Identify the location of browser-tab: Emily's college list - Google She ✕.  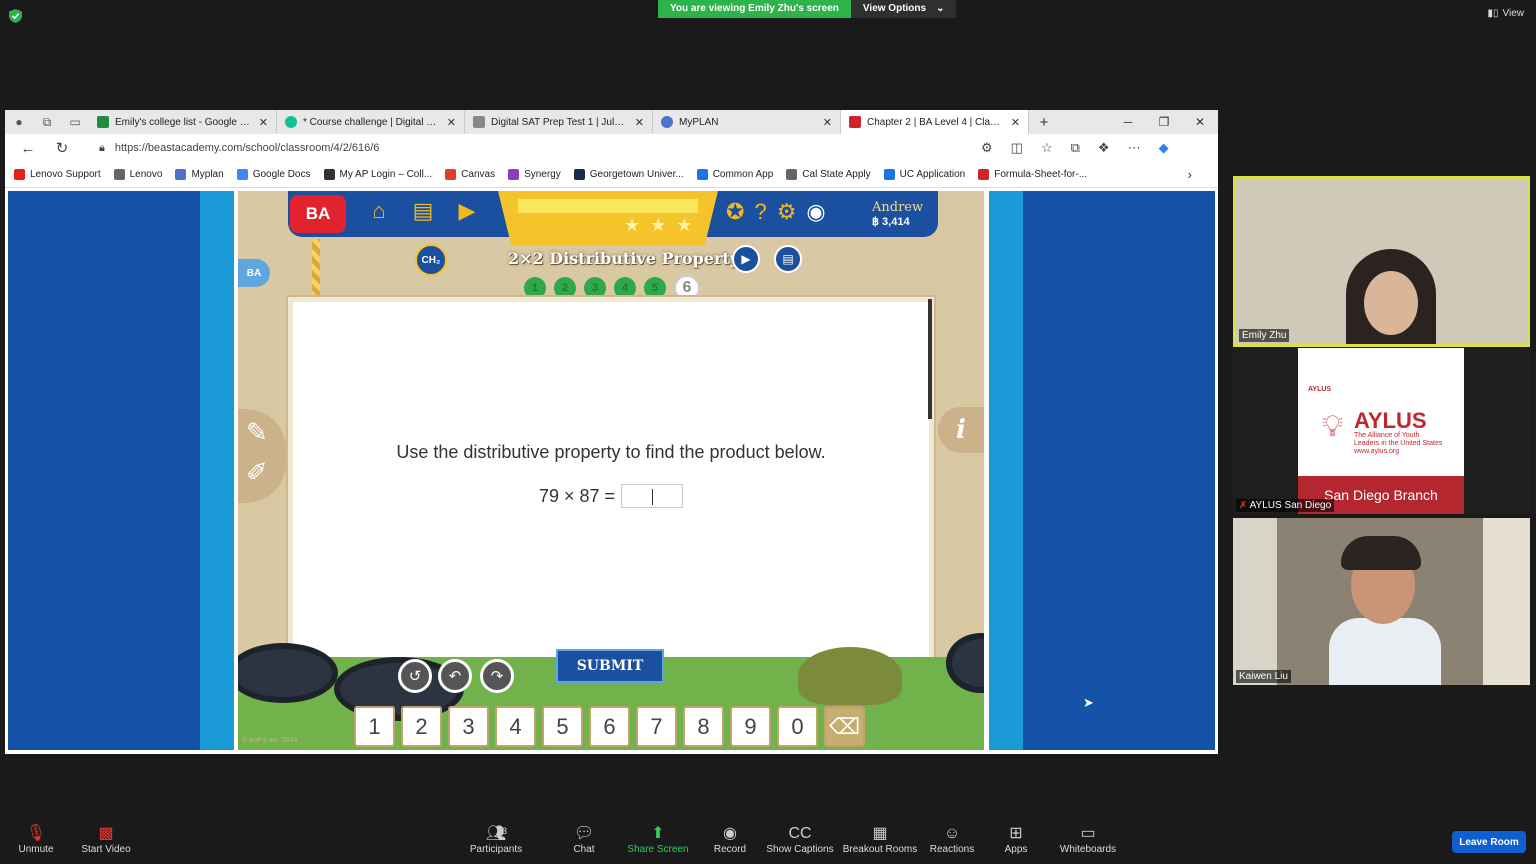
(183, 122).